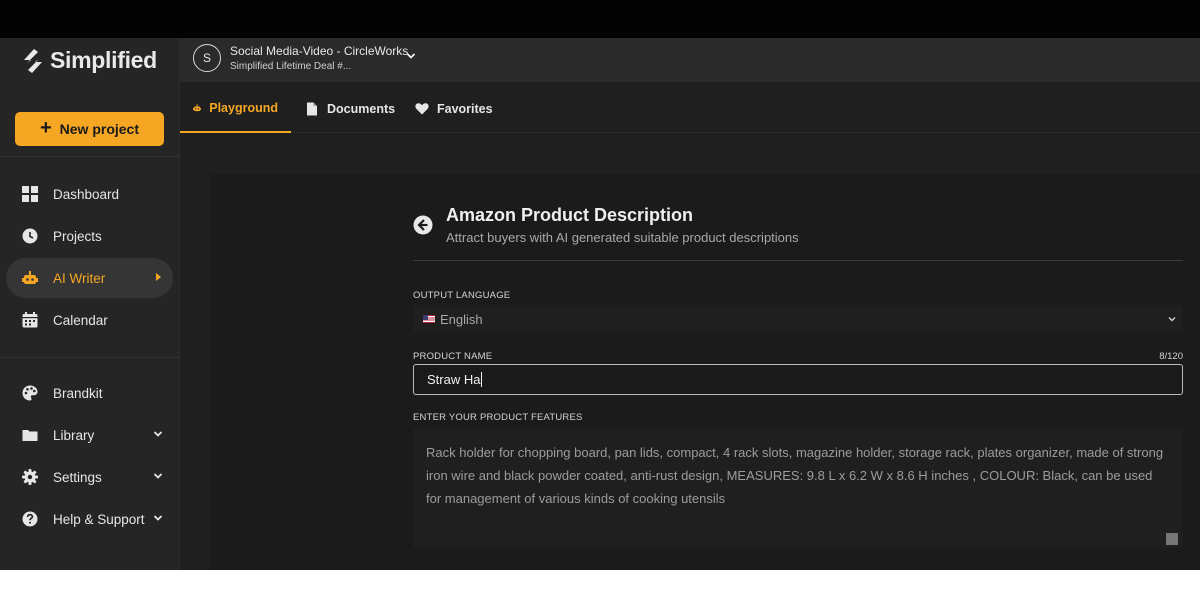 The height and width of the screenshot is (600, 1200). I want to click on calendar-icon, so click(30, 320).